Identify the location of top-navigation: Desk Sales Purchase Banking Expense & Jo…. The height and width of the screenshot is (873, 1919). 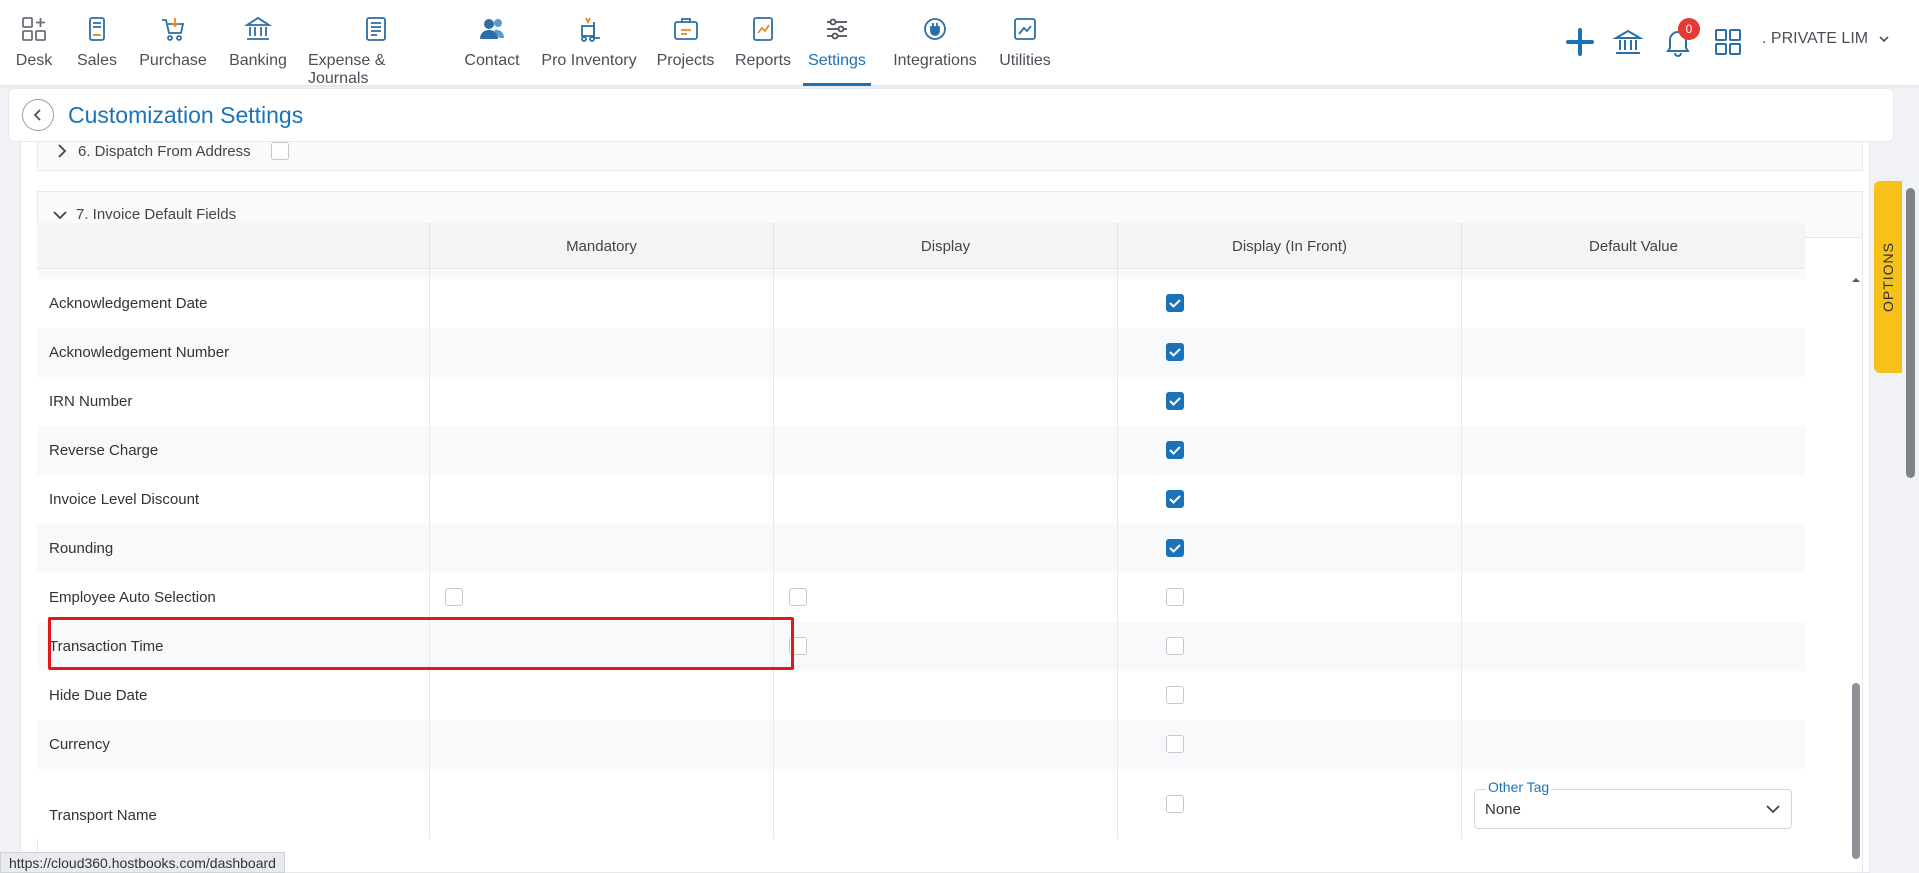
(959, 43).